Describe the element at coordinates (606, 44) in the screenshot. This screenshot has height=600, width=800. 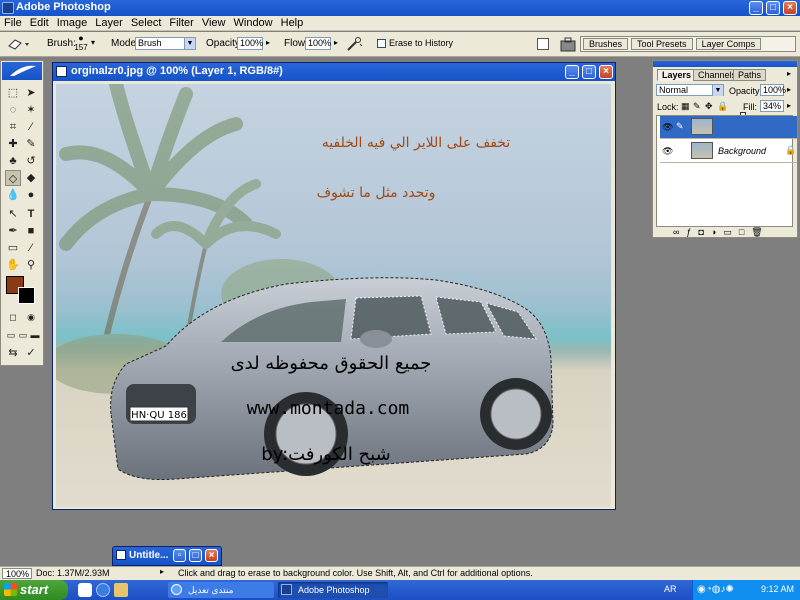
I see `palette-tab-brushes: Brushes` at that location.